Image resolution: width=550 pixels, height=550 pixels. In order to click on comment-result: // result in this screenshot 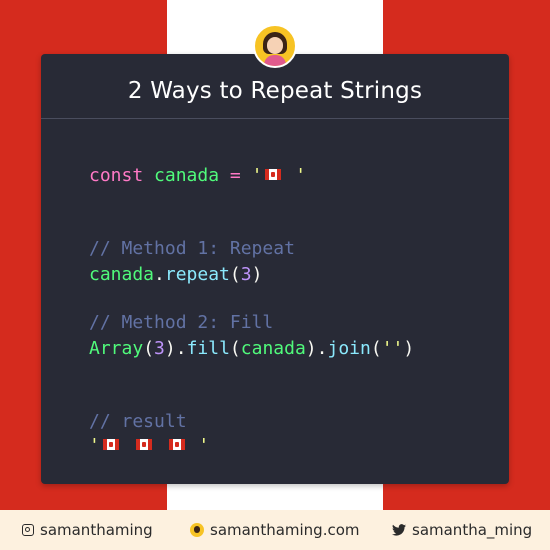, I will do `click(138, 421)`.